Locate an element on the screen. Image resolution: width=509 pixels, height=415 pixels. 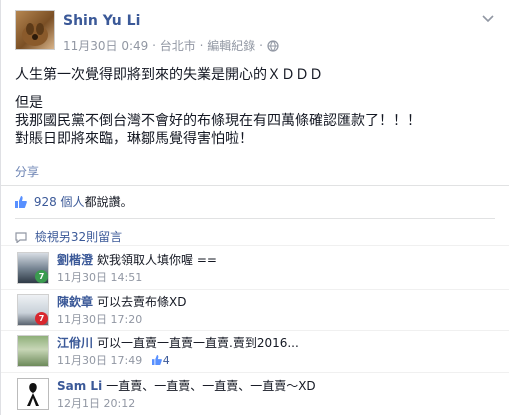
comment-text: 一直賣、一直賣、一直賣、一直賣～XD is located at coordinates (211, 386).